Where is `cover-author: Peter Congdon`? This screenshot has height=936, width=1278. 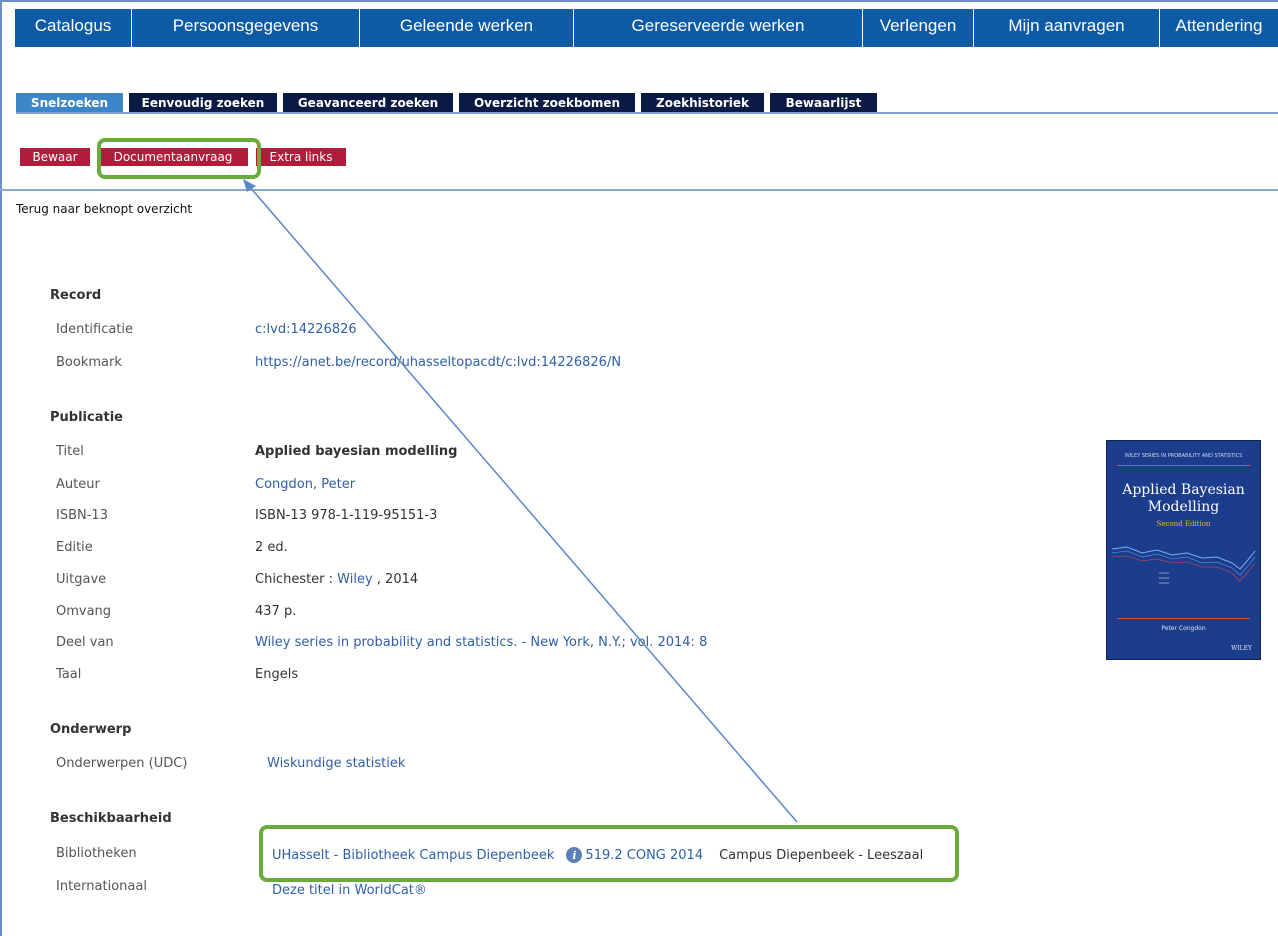
cover-author: Peter Congdon is located at coordinates (1183, 628).